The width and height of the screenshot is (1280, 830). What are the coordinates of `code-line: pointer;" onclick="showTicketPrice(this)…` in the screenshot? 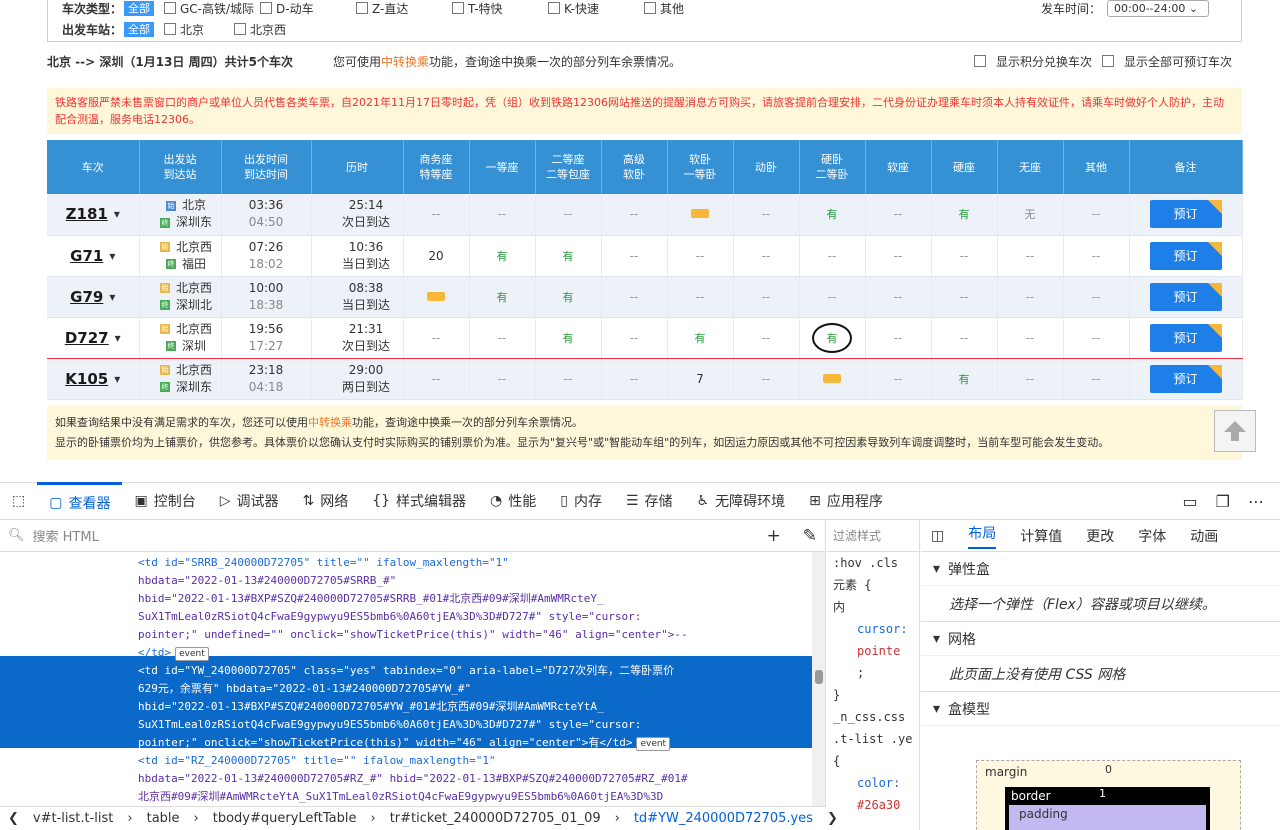 It's located at (404, 743).